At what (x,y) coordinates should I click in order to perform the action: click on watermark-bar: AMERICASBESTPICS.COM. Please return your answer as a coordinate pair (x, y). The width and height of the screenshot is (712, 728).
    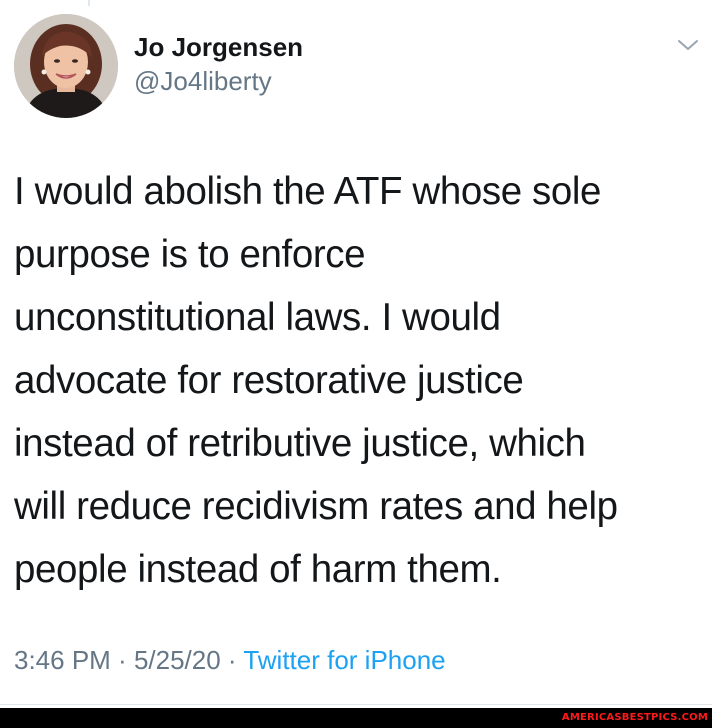
    Looking at the image, I should click on (356, 718).